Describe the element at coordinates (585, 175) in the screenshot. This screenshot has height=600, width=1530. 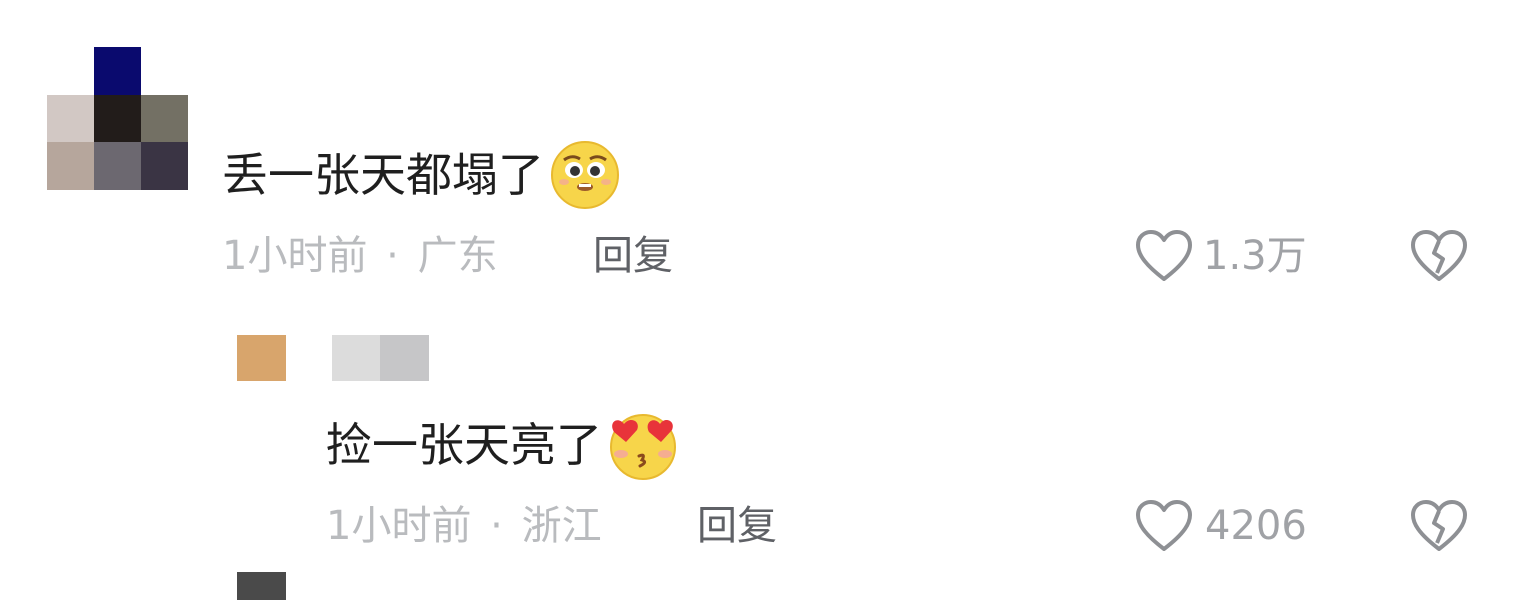
I see `pleading-face-emoji` at that location.